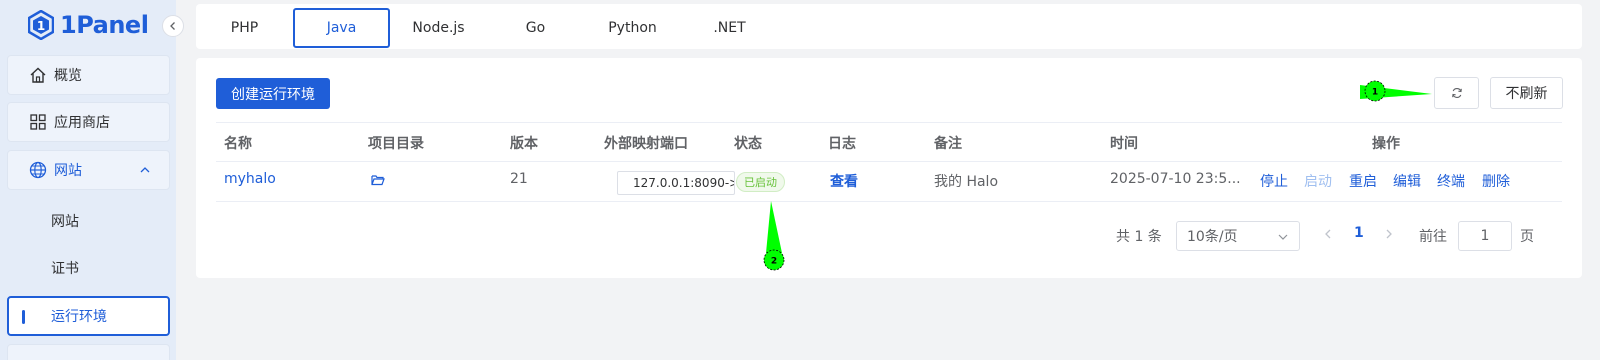  I want to click on column-header-port: 外部映射端口, so click(646, 144).